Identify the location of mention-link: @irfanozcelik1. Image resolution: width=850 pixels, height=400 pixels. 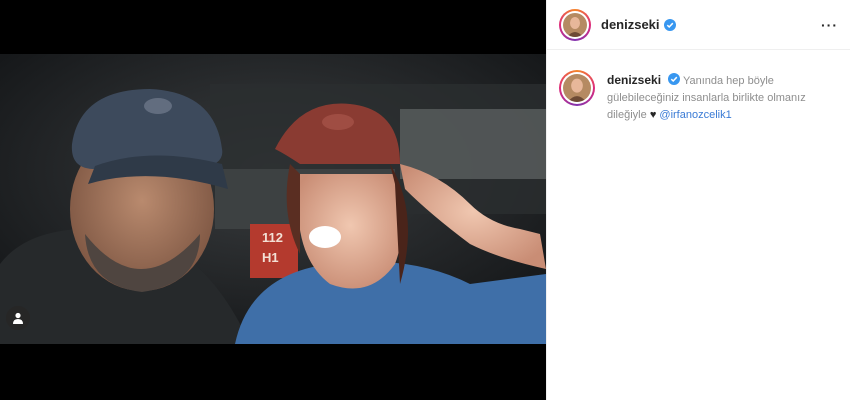
(695, 115).